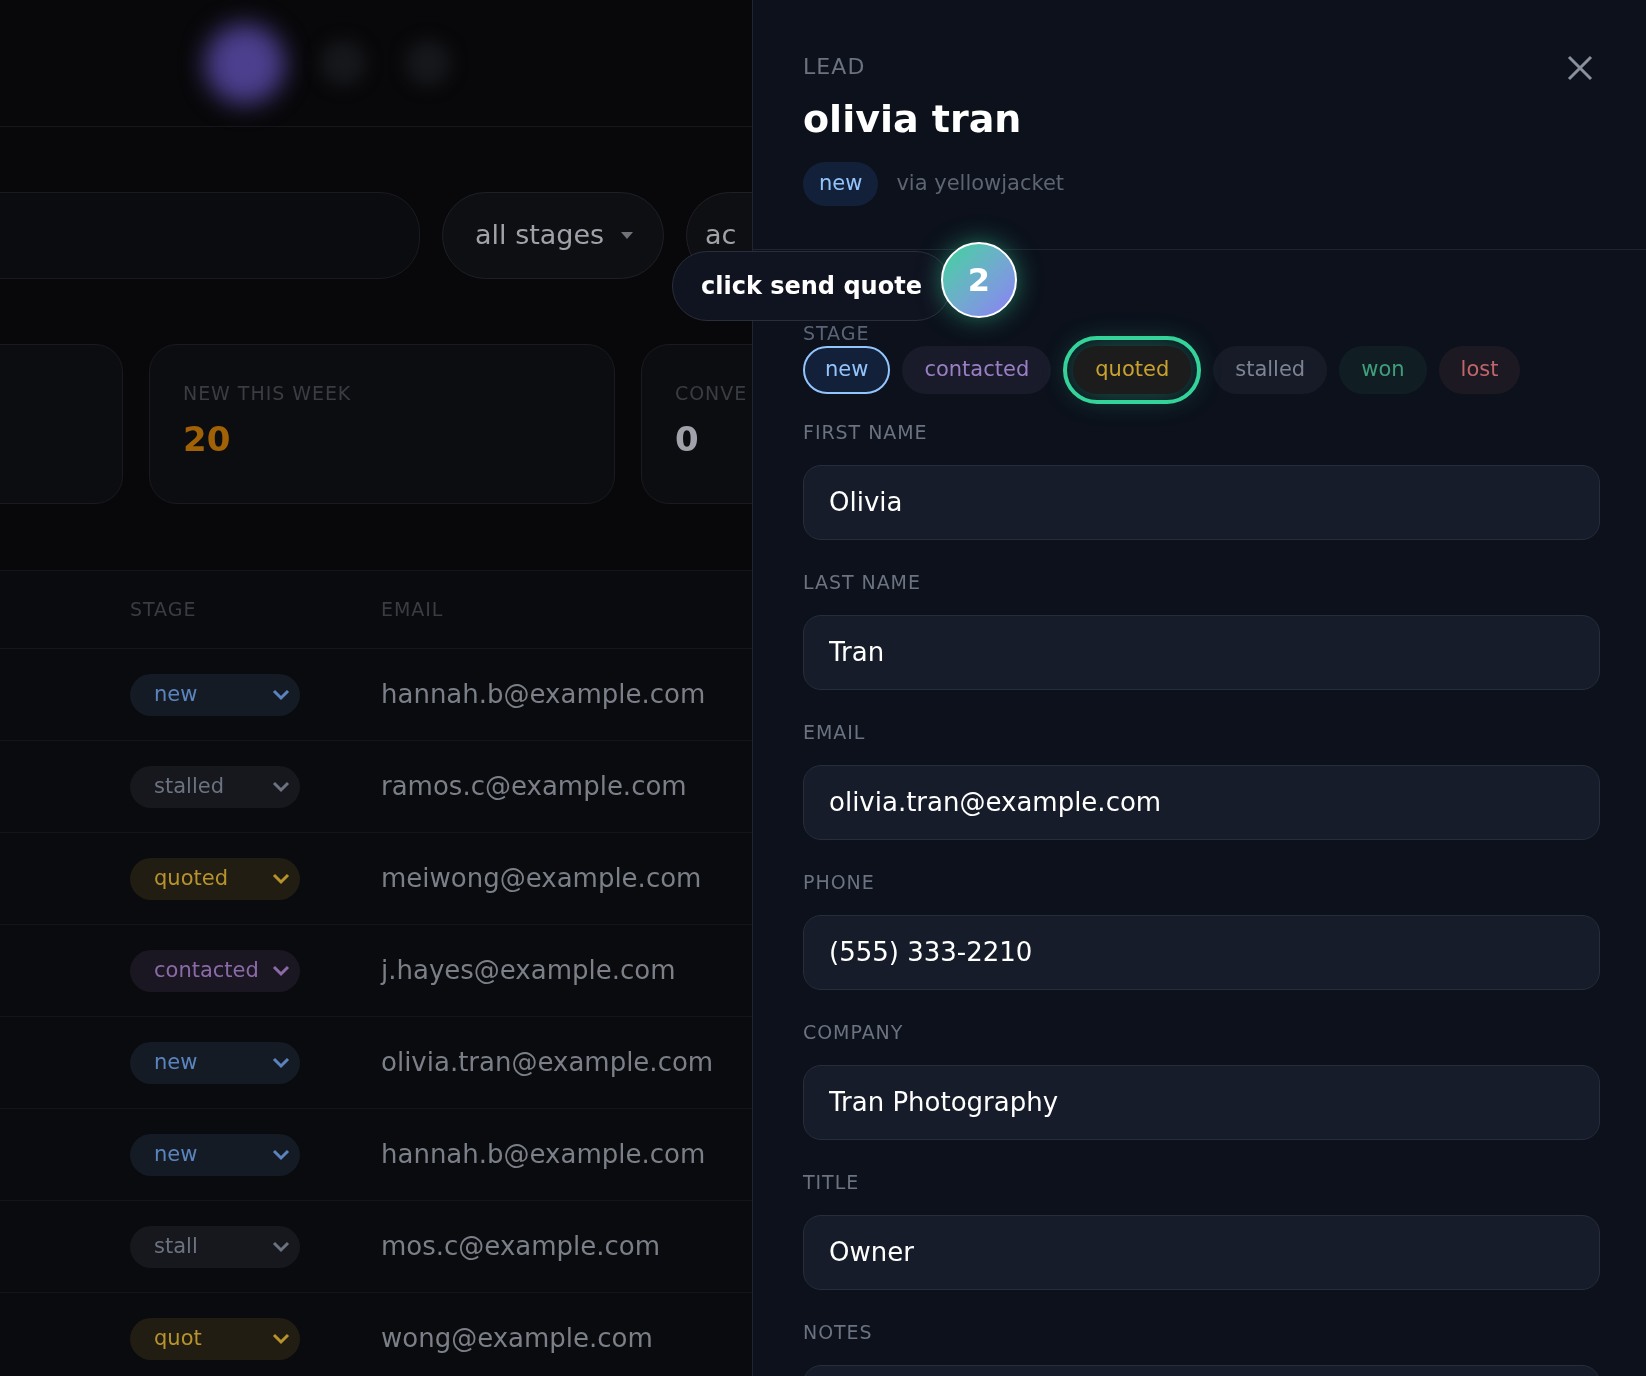 The image size is (1646, 1376). I want to click on source-text: via yellowjacket, so click(980, 183).